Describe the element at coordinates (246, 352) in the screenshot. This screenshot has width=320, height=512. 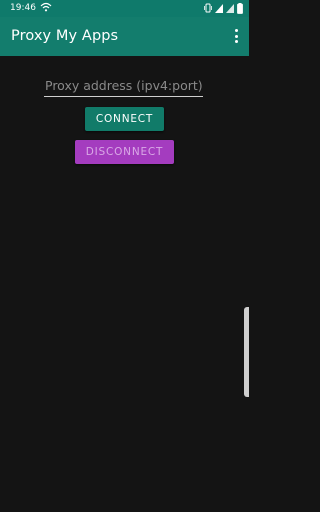
I see `edge-panel-handle` at that location.